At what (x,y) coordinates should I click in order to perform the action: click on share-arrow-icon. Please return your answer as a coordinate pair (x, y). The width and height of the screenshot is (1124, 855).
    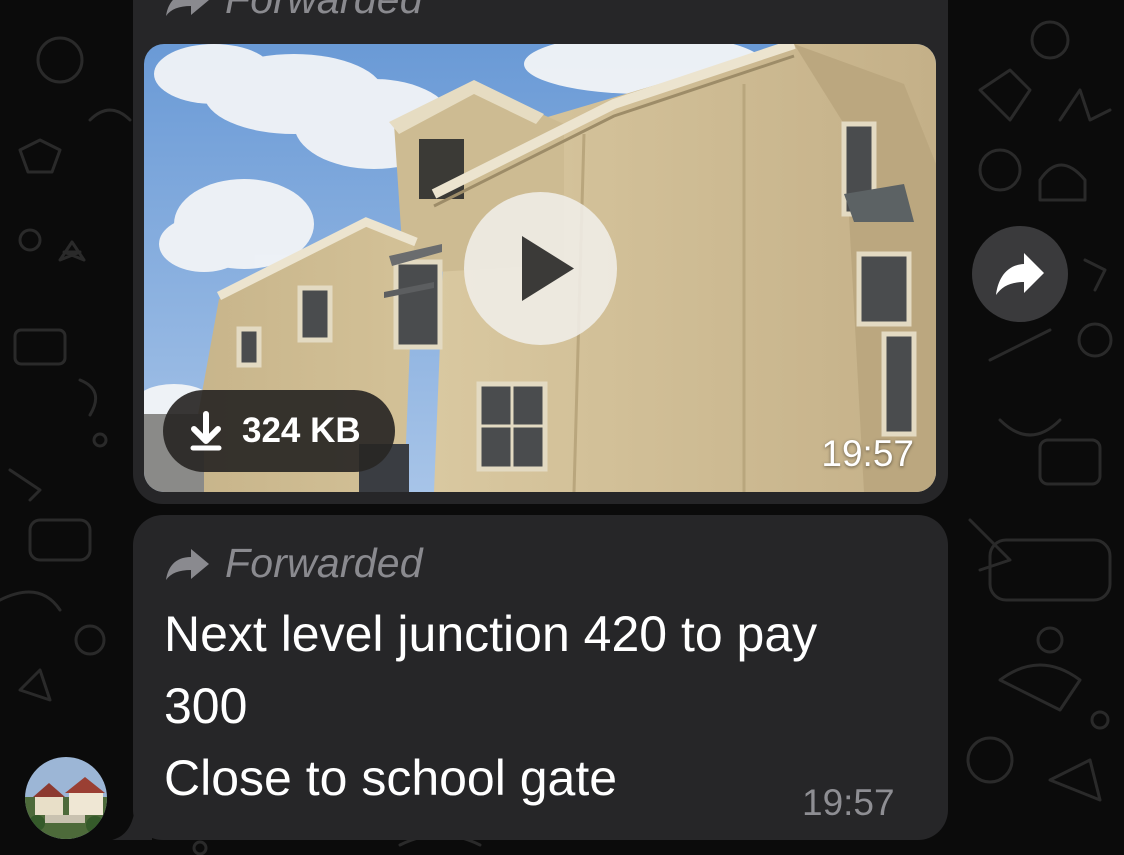
    Looking at the image, I should click on (1020, 274).